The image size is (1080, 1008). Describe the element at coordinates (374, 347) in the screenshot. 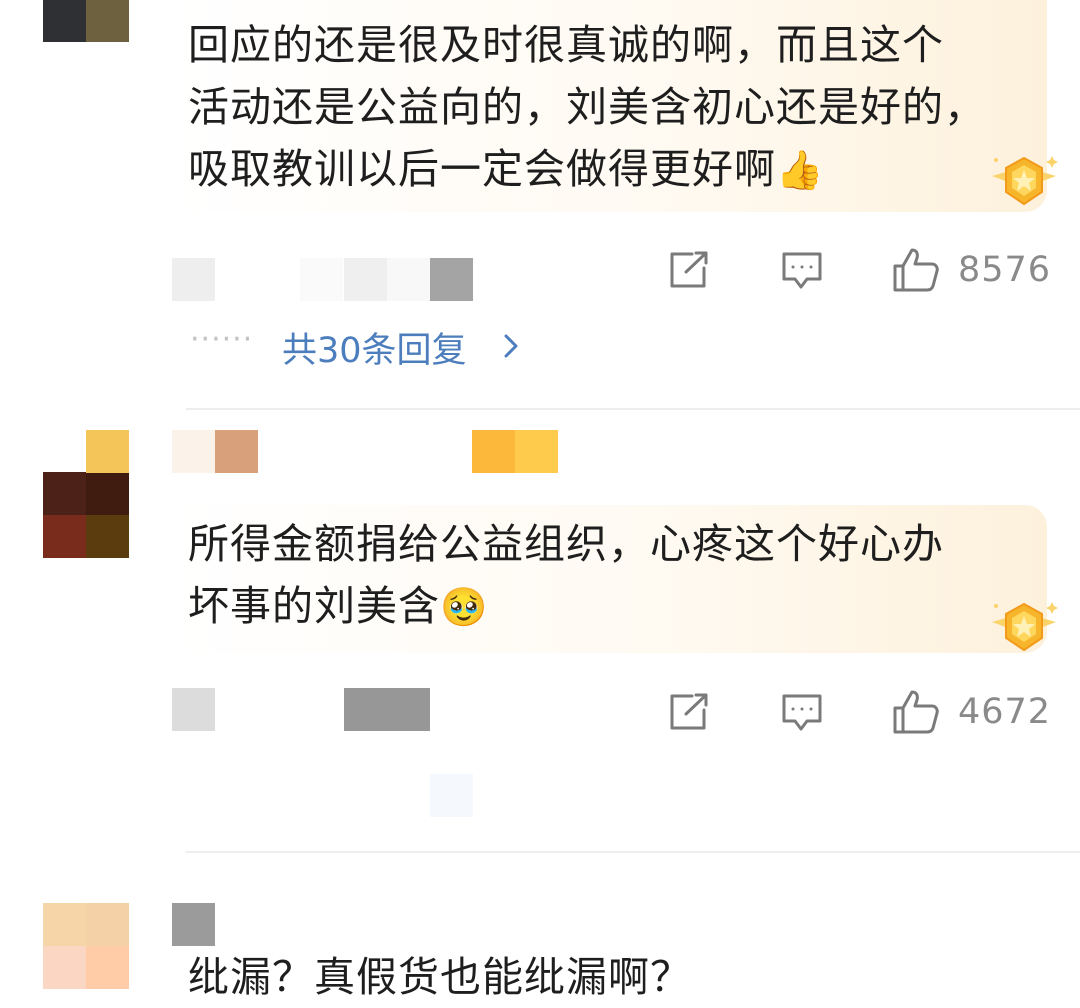

I see `view-replies-link: 共30条回复` at that location.